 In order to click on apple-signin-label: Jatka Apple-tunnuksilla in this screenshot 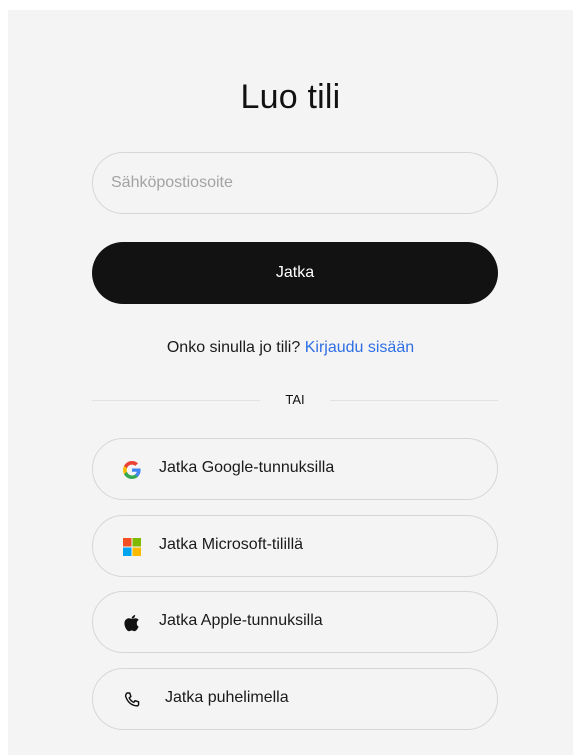, I will do `click(241, 620)`.